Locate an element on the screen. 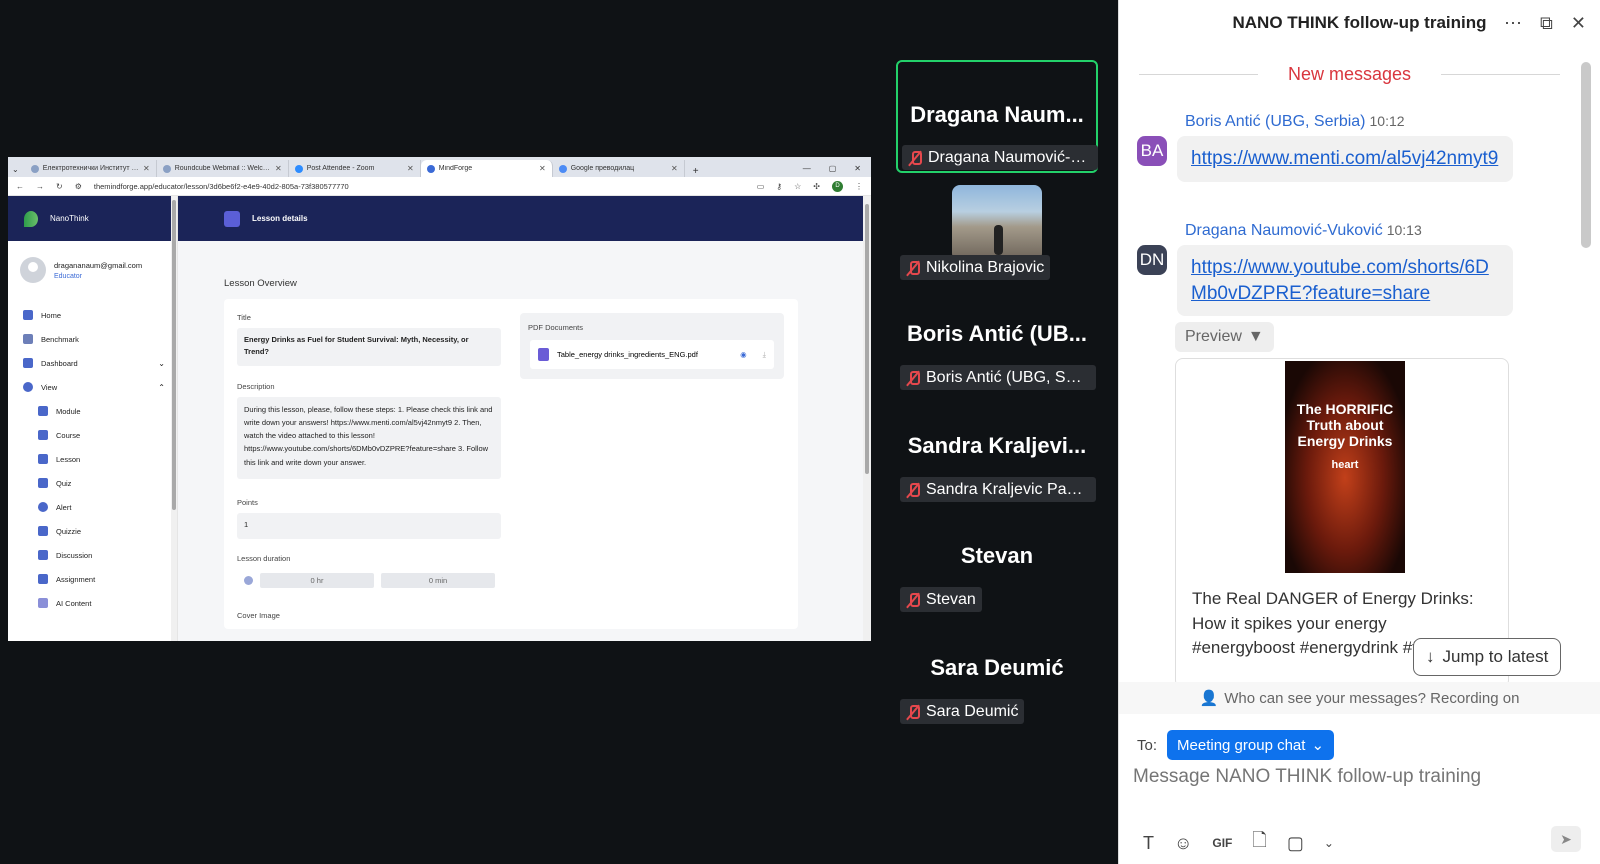  main-scrollbar is located at coordinates (867, 418).